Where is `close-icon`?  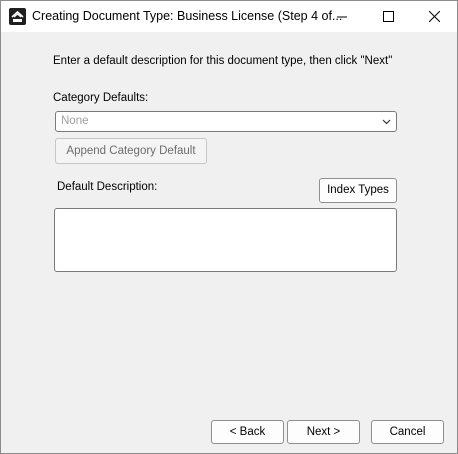 close-icon is located at coordinates (434, 16).